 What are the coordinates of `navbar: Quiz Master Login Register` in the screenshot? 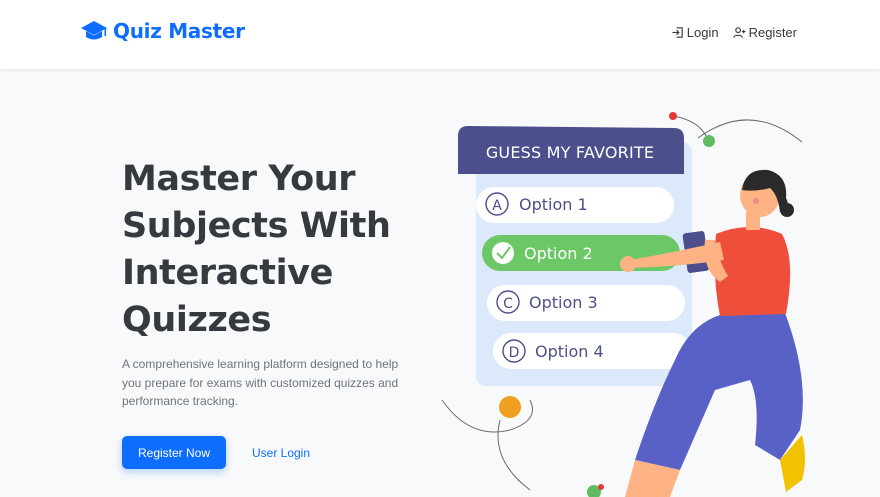 It's located at (440, 35).